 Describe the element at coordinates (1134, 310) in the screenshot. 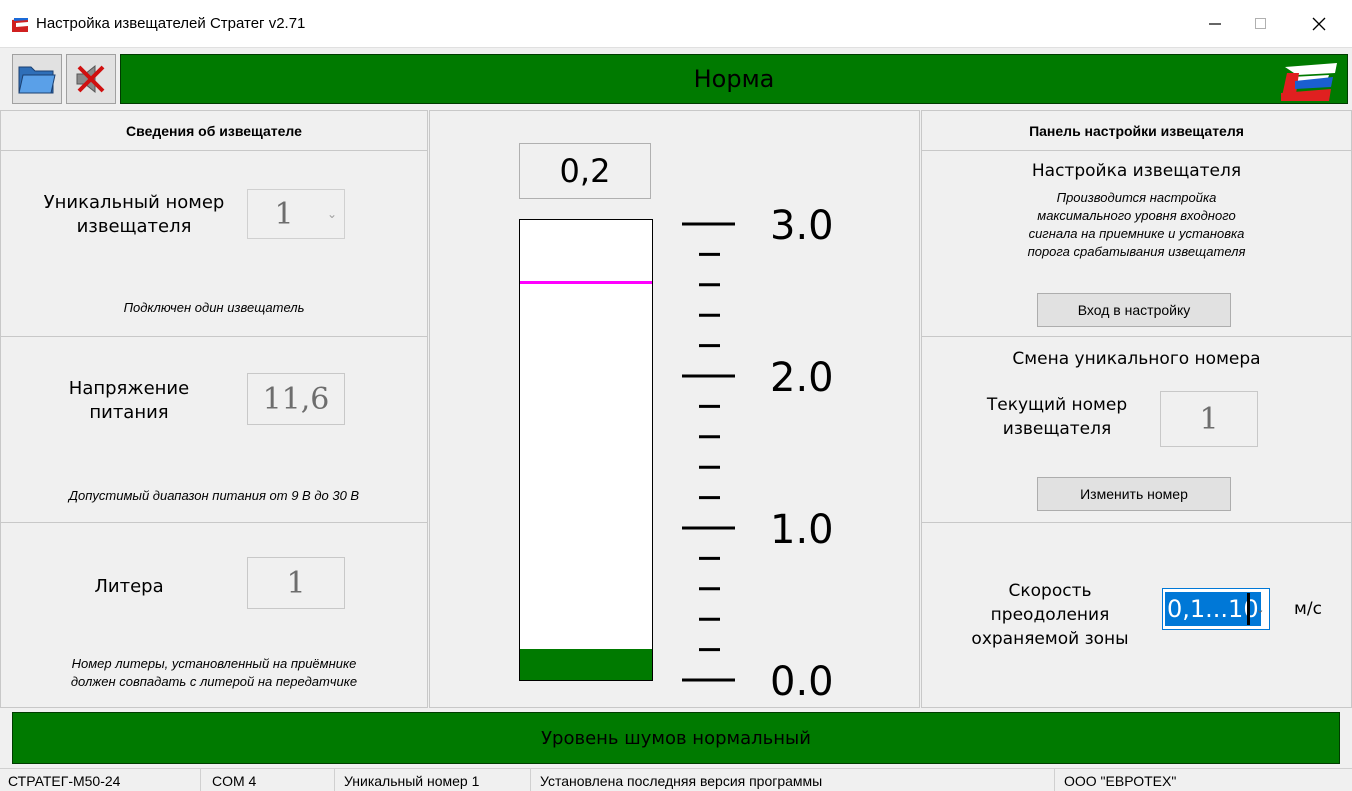

I see `enter-setup-button: Вход в настройку` at that location.